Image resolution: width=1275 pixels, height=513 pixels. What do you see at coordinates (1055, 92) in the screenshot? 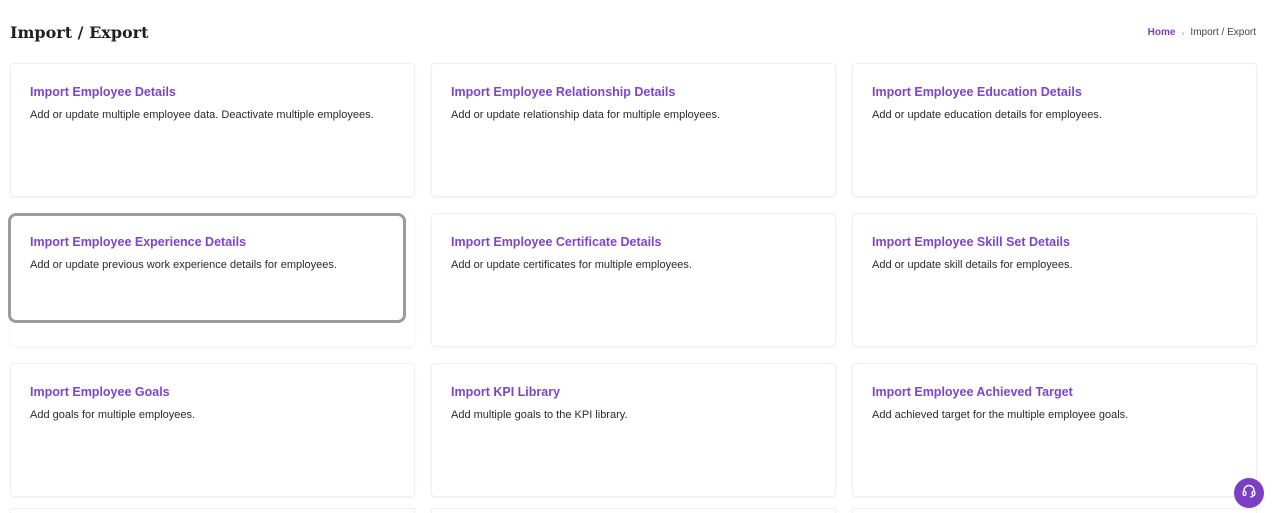
I see `card-title: Import Employee Education Details` at bounding box center [1055, 92].